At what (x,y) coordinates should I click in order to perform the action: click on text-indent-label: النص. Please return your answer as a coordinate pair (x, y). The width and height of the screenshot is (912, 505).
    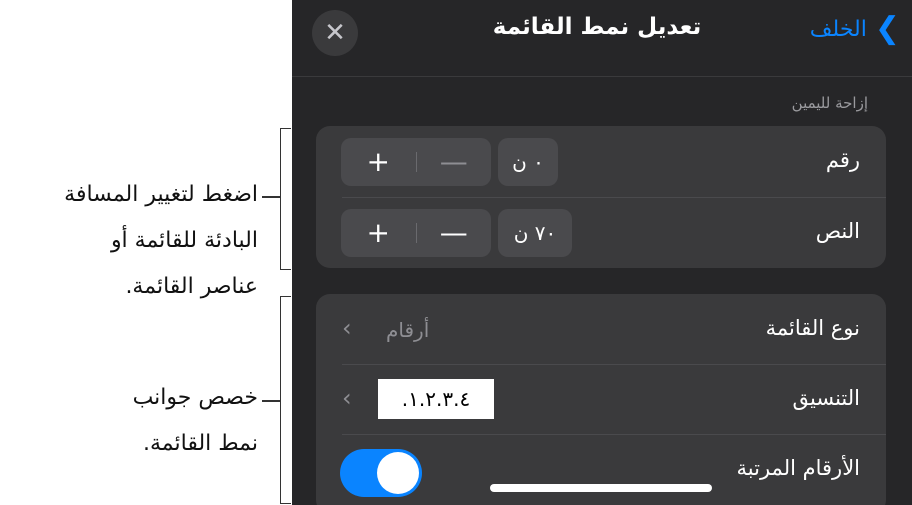
    Looking at the image, I should click on (837, 231).